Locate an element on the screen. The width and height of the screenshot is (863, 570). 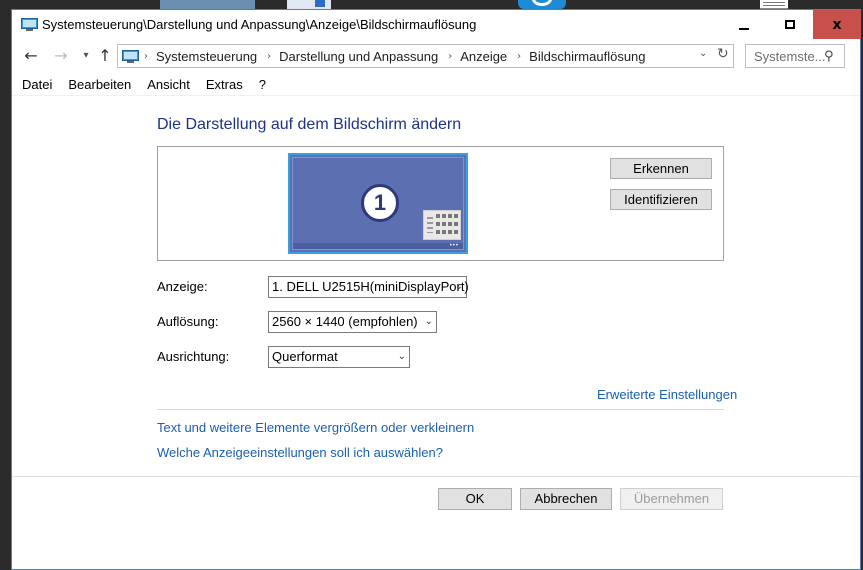
divider is located at coordinates (440, 409).